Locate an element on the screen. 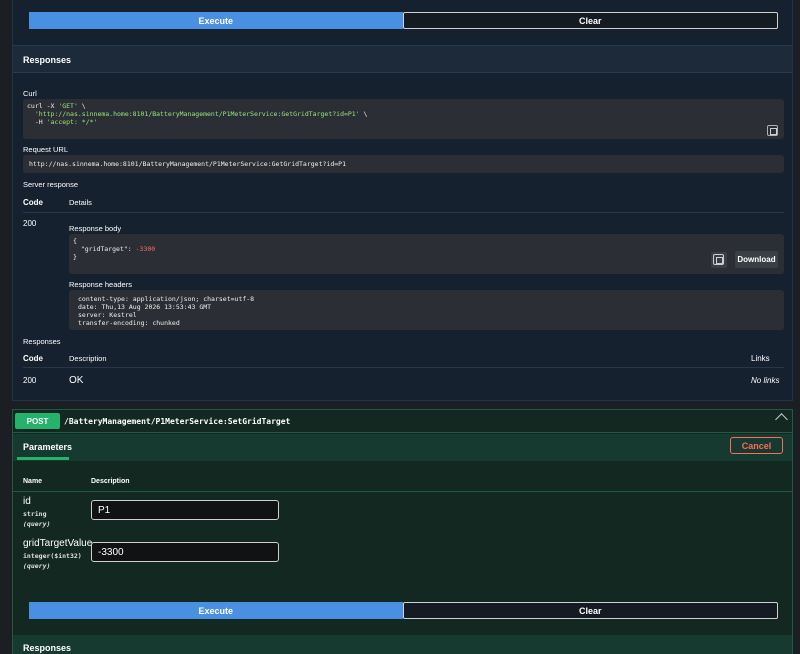 Image resolution: width=800 pixels, height=654 pixels. response-code: 200 is located at coordinates (30, 223).